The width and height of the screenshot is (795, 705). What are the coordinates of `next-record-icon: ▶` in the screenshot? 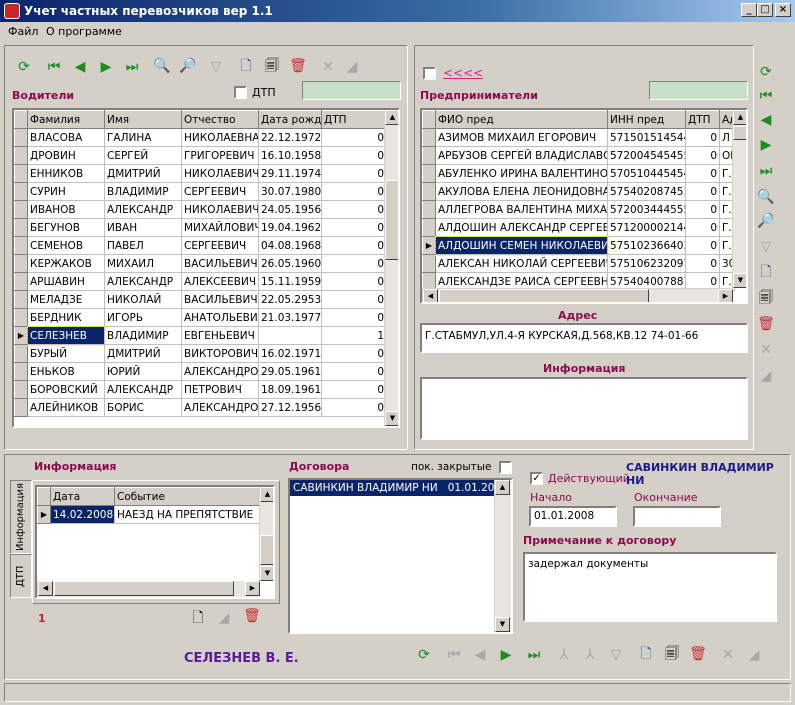 It's located at (506, 655).